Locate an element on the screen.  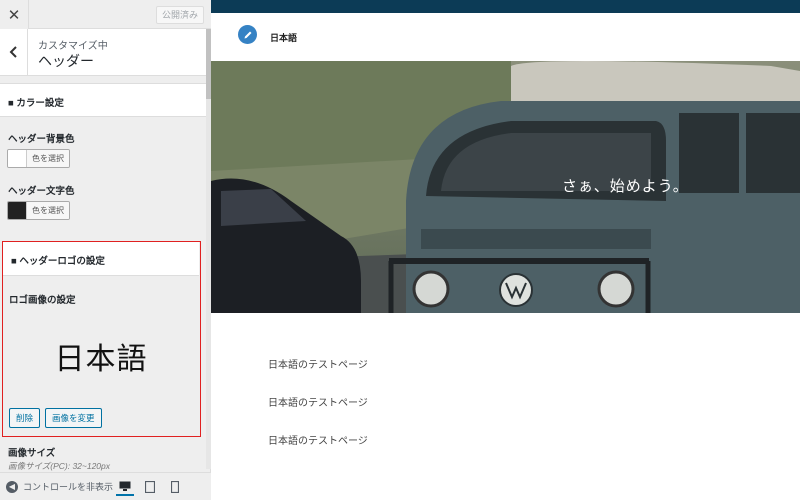
customizer-footer: ◀ コントロールを非表示 is located at coordinates (105, 486).